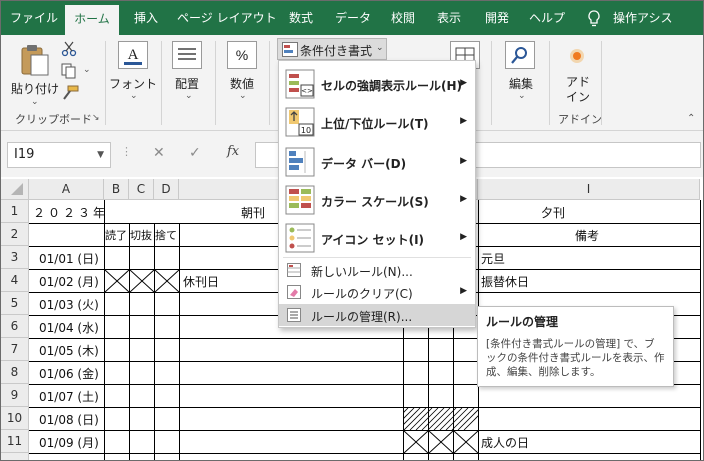 The image size is (704, 461). Describe the element at coordinates (243, 96) in the screenshot. I see `number-dropdown-icon: ⌄` at that location.